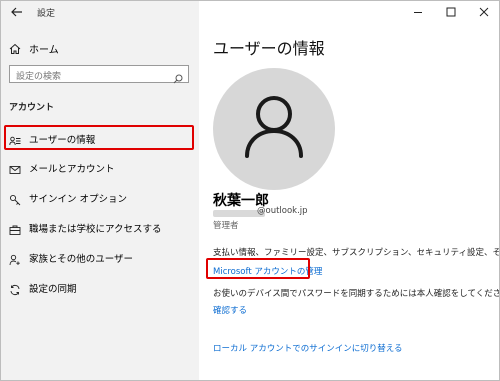 Image resolution: width=500 pixels, height=381 pixels. I want to click on selected-highlight, so click(99, 137).